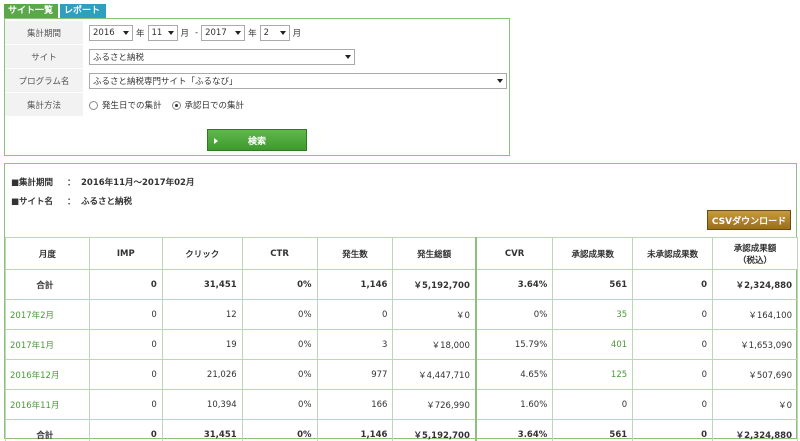  I want to click on cell-approved: 0, so click(593, 404).